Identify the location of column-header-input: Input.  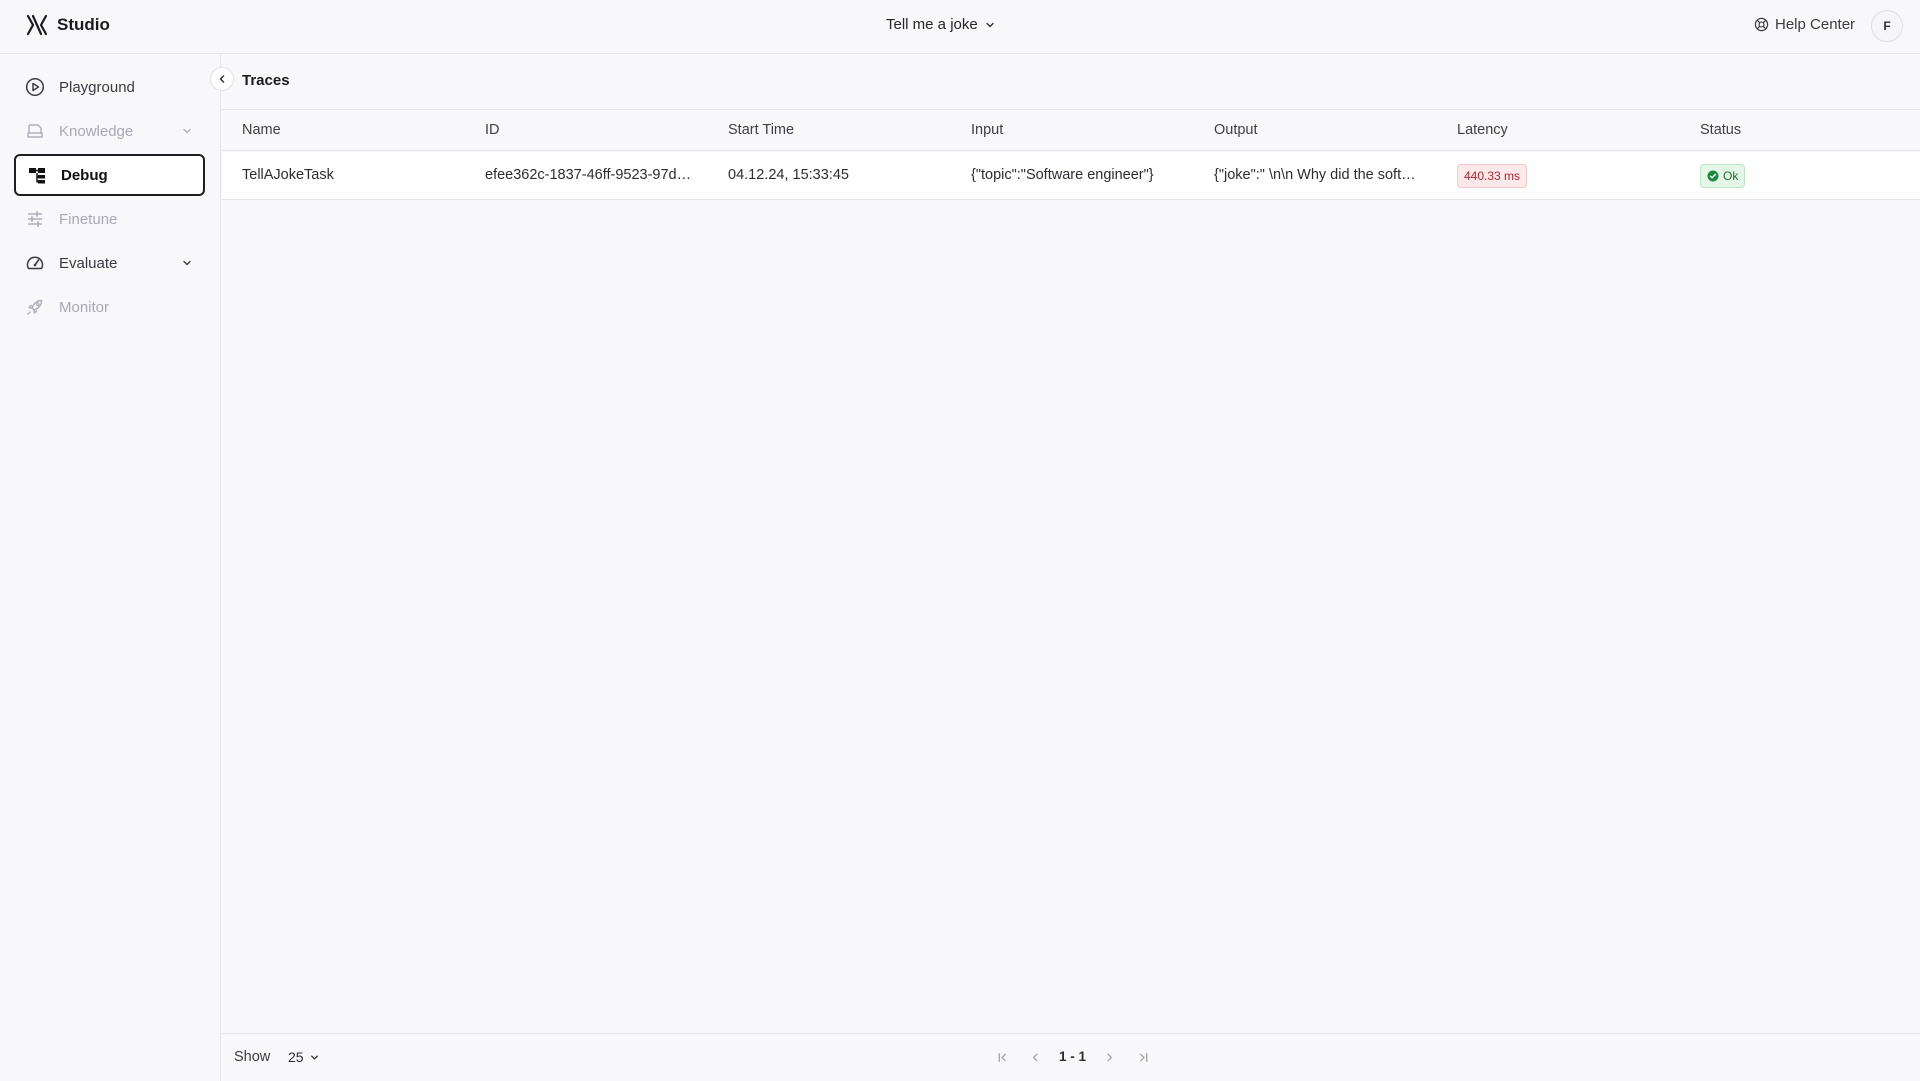
(987, 130).